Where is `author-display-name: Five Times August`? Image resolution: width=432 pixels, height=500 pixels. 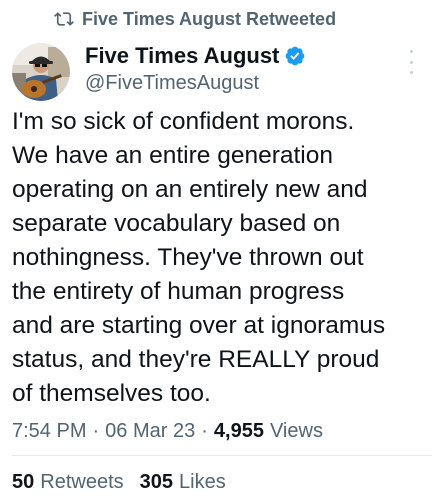 author-display-name: Five Times August is located at coordinates (182, 56).